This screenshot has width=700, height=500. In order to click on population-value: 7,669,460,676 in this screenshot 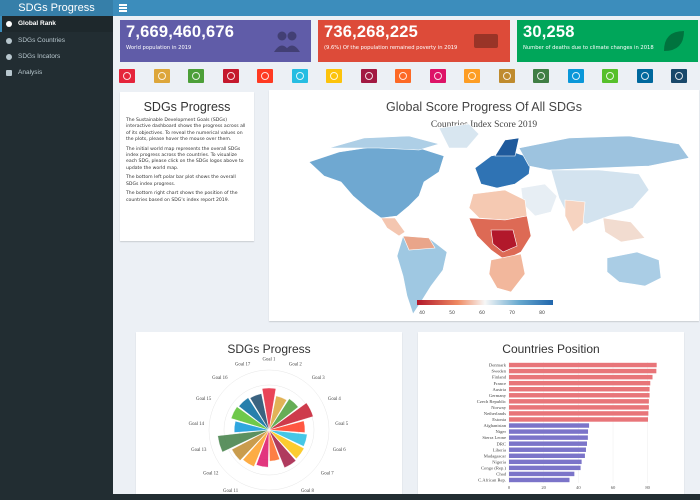, I will do `click(180, 32)`.